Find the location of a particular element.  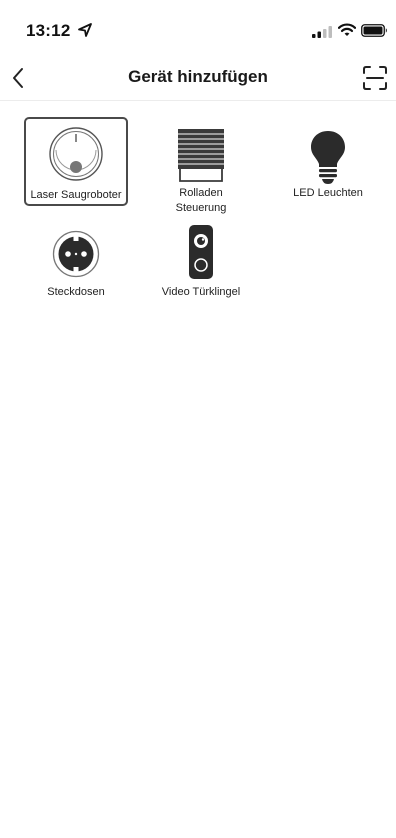

device-tile-video-tuerklingel: Video Türklingel is located at coordinates (201, 264).